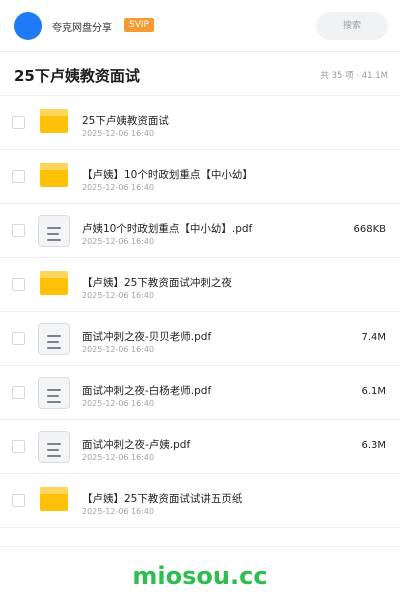 The image size is (400, 600). What do you see at coordinates (200, 123) in the screenshot?
I see `folder-row: 25下卢姨教资面试 2025-12-06 16:40` at bounding box center [200, 123].